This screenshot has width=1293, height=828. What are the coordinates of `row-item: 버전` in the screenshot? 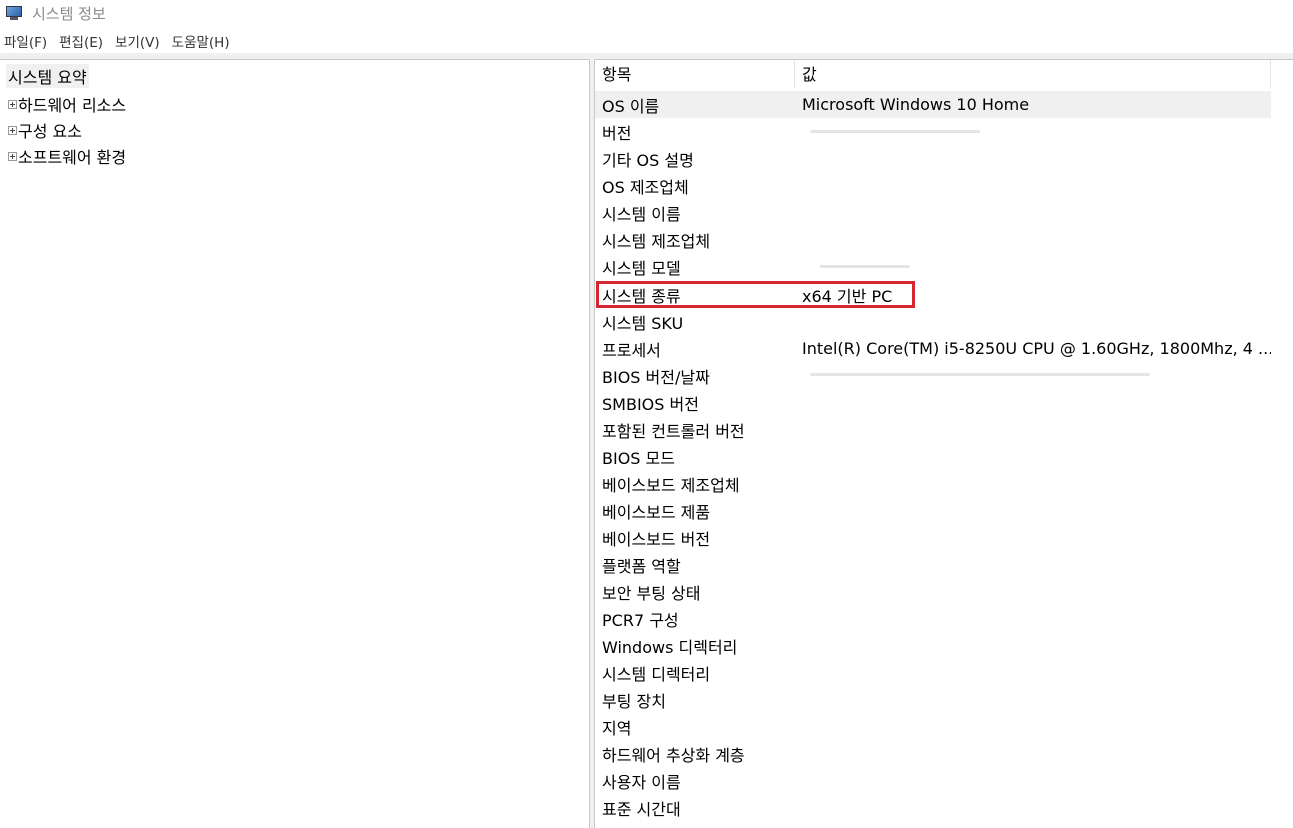 It's located at (617, 133).